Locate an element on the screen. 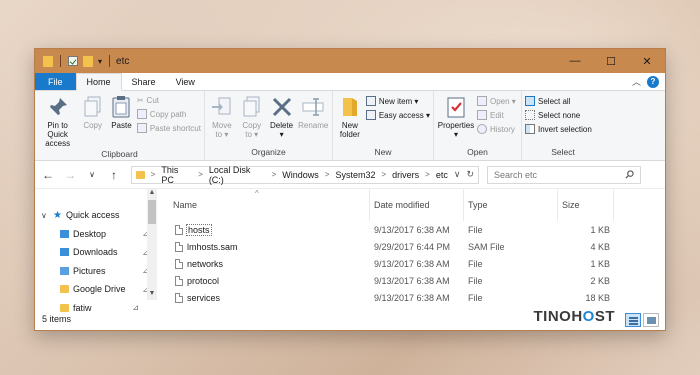 The width and height of the screenshot is (700, 375). cut-button: ✂ Cut is located at coordinates (169, 100).